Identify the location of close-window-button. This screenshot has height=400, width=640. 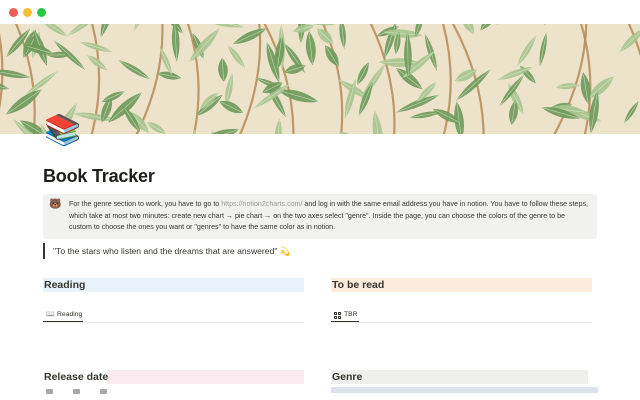
(13, 12).